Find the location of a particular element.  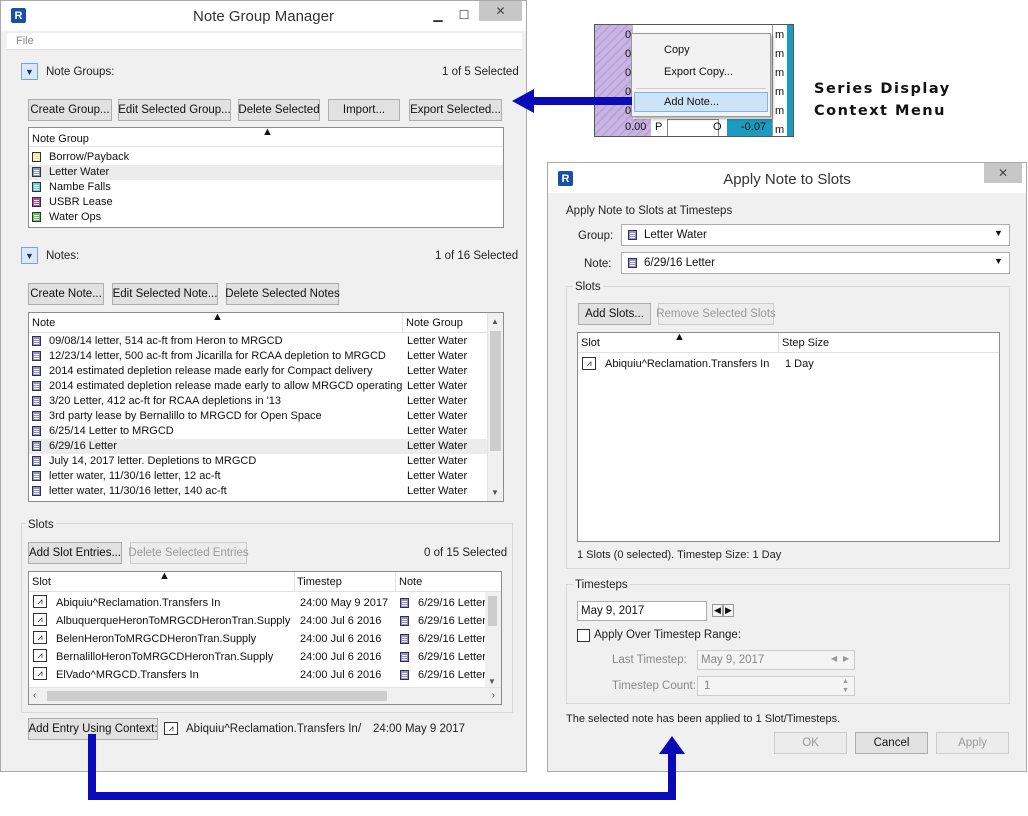

notes-collapse-icon: ▼ is located at coordinates (29, 255).